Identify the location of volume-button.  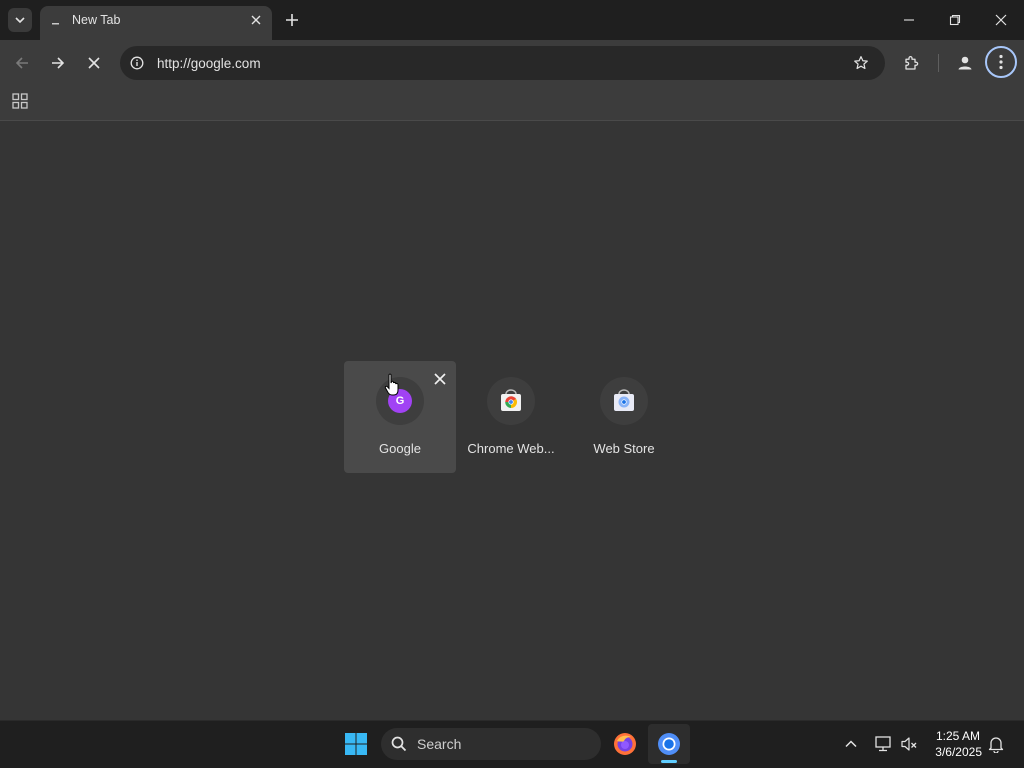
(909, 744).